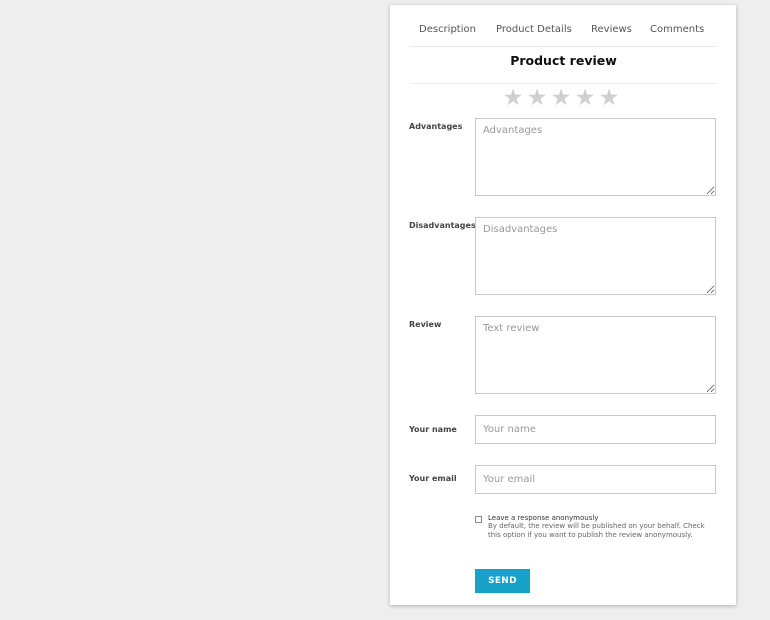  What do you see at coordinates (502, 581) in the screenshot?
I see `send-button: SEND` at bounding box center [502, 581].